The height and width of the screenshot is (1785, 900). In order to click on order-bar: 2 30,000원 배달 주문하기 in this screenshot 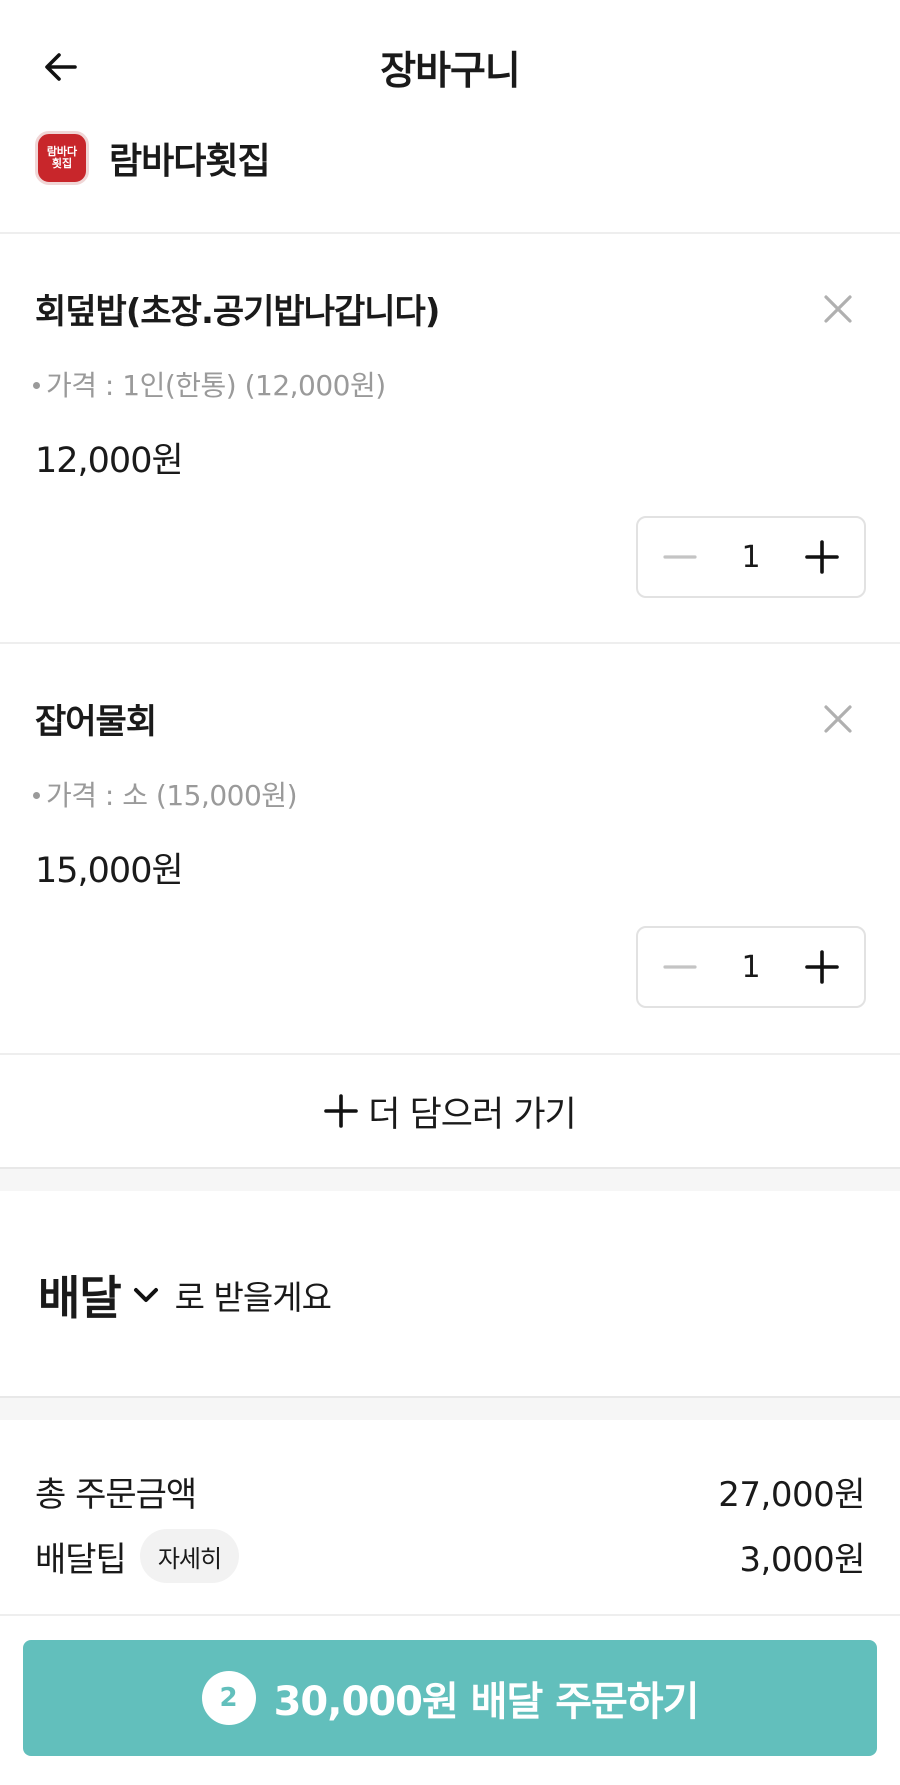, I will do `click(450, 1699)`.